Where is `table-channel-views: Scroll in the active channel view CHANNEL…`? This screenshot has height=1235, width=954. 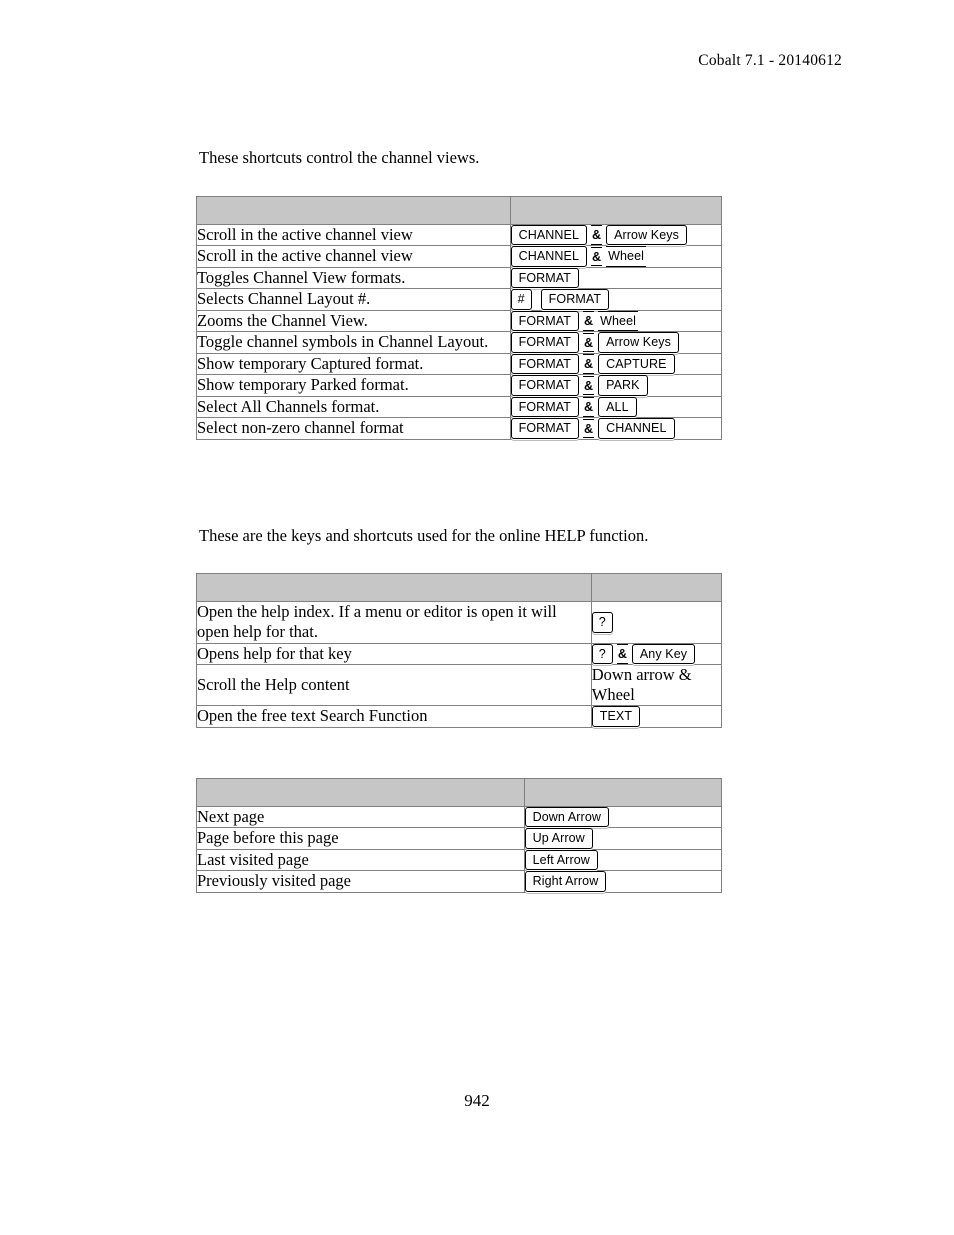
table-channel-views: Scroll in the active channel view CHANNEL… is located at coordinates (459, 317).